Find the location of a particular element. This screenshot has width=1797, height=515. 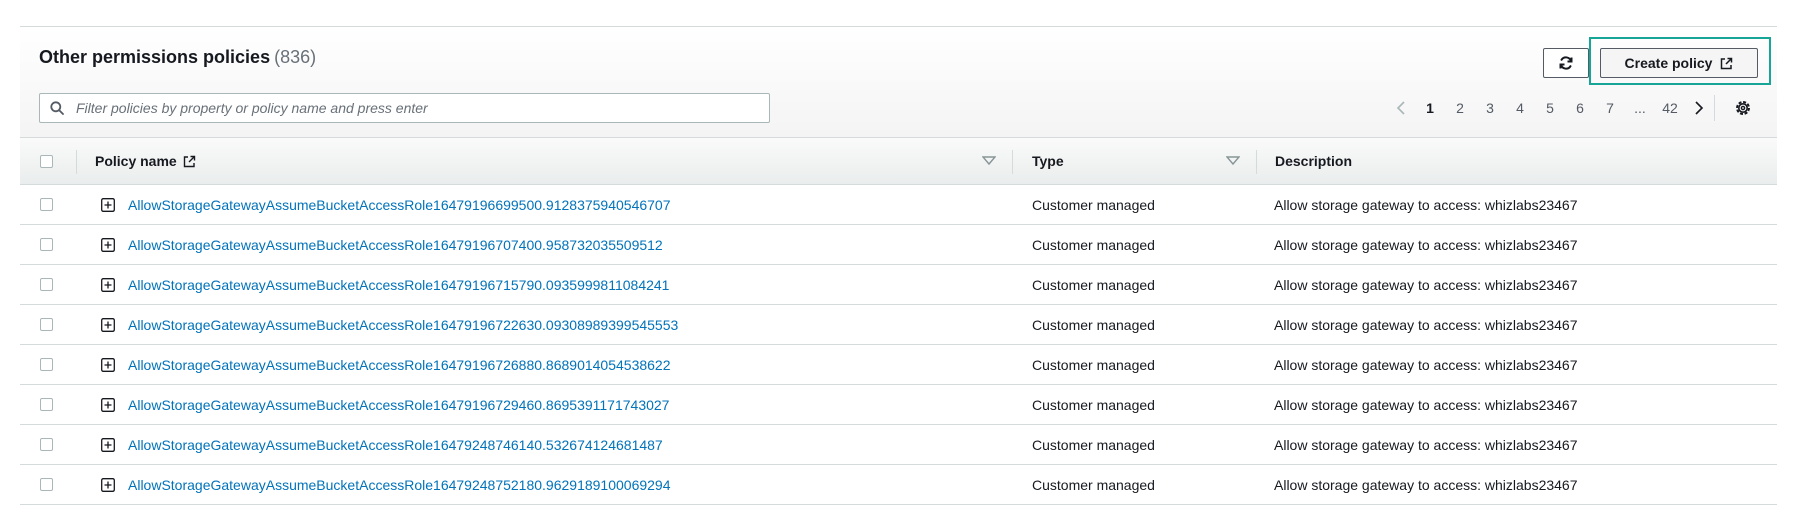

panel-title: Other permissions policies (836) is located at coordinates (177, 57).